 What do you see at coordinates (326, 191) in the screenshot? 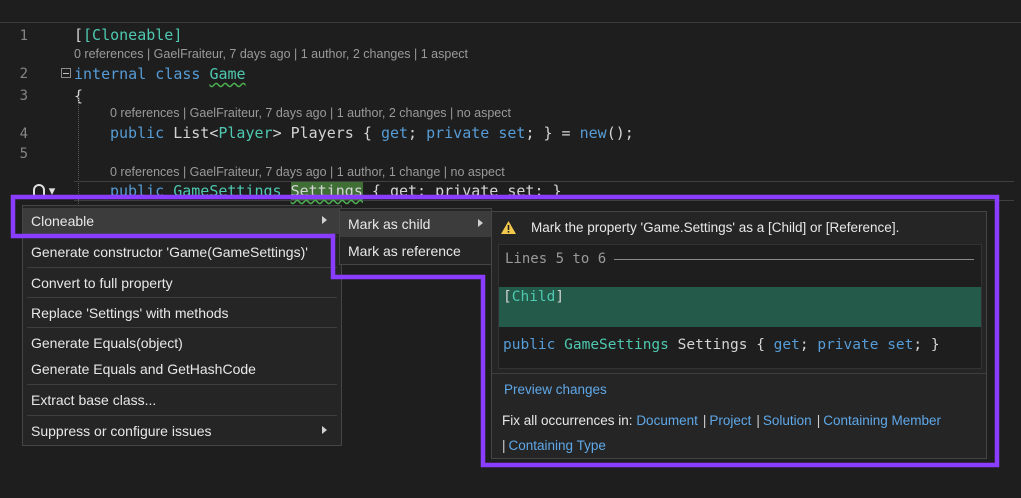
I see `property-name-selected: Settings` at bounding box center [326, 191].